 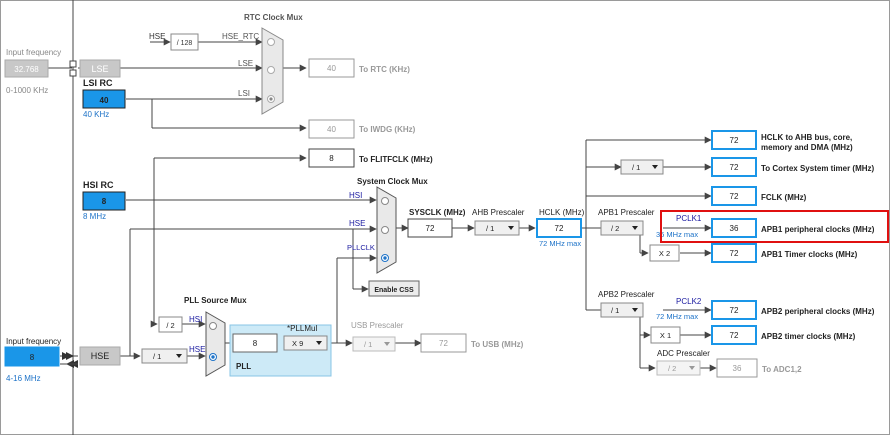 What do you see at coordinates (443, 343) in the screenshot?
I see `usb-output-value: 72` at bounding box center [443, 343].